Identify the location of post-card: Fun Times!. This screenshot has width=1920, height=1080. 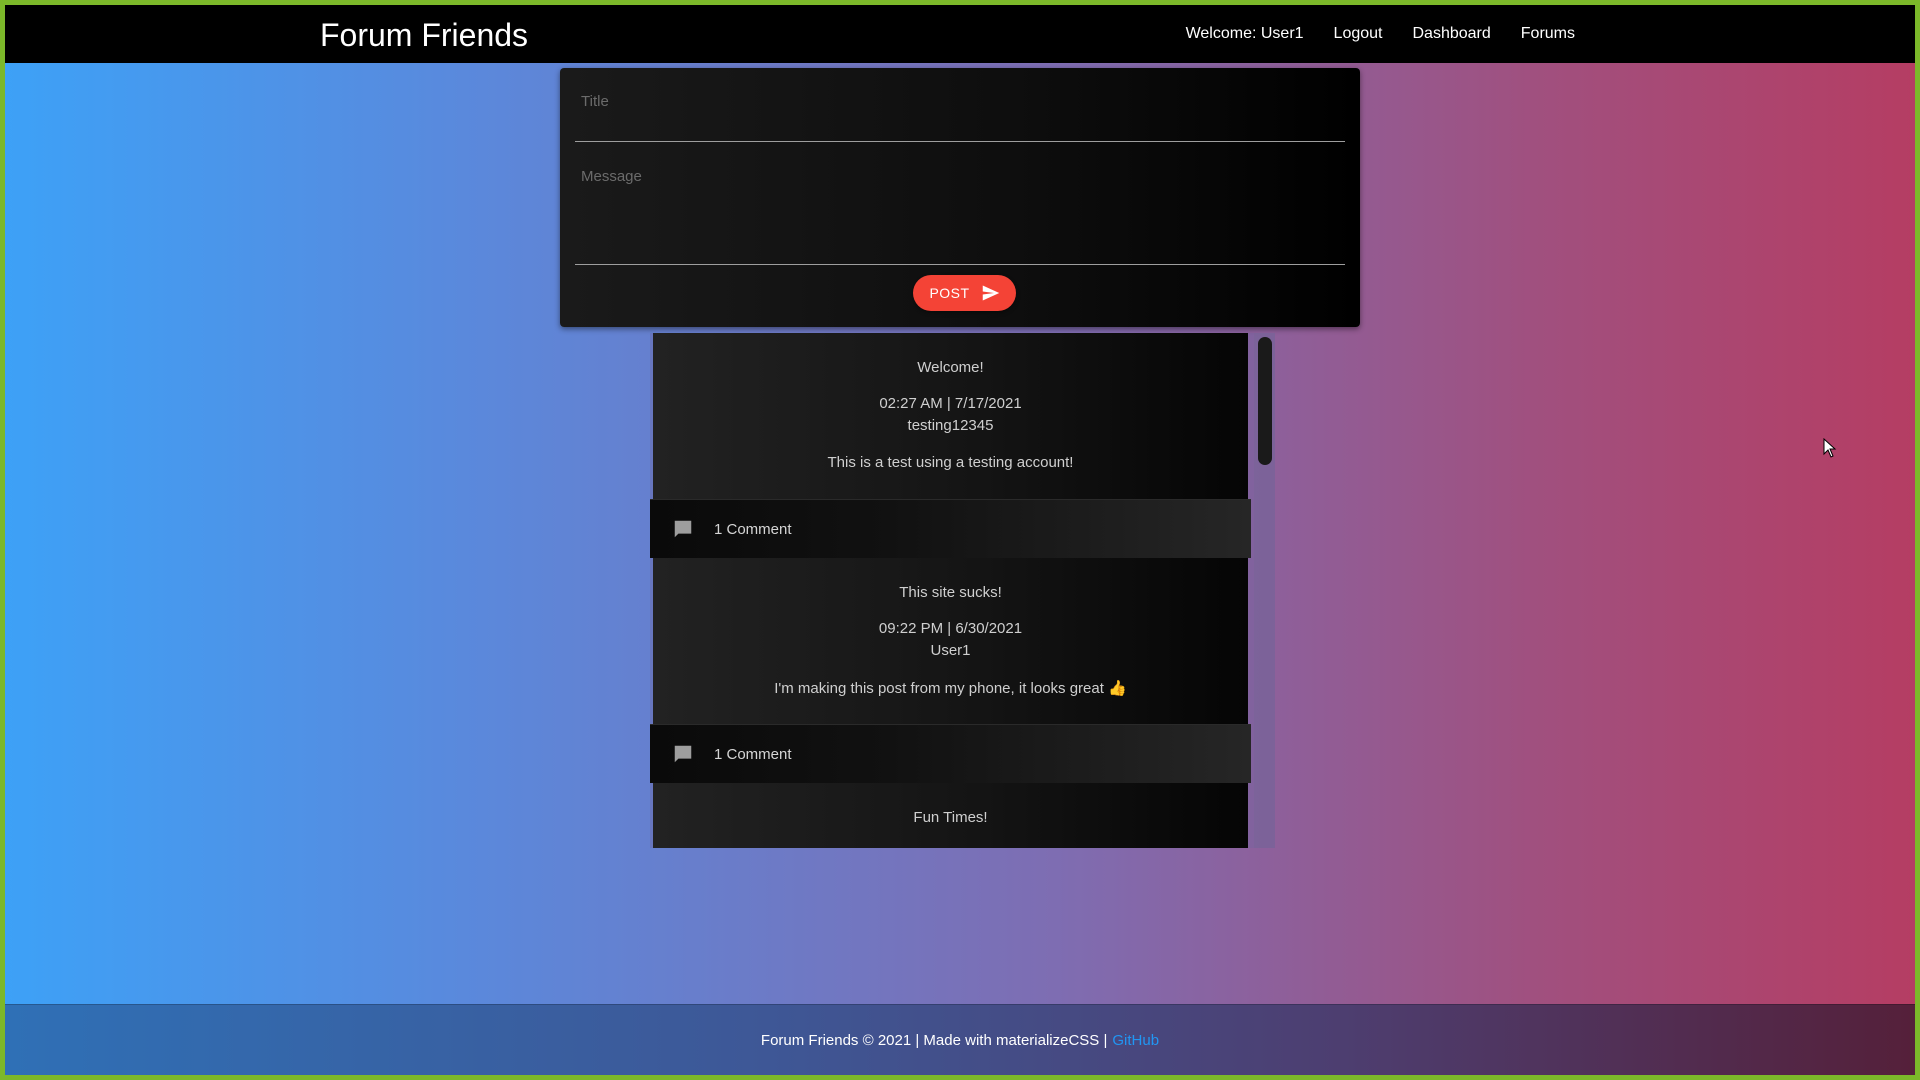
(952, 815).